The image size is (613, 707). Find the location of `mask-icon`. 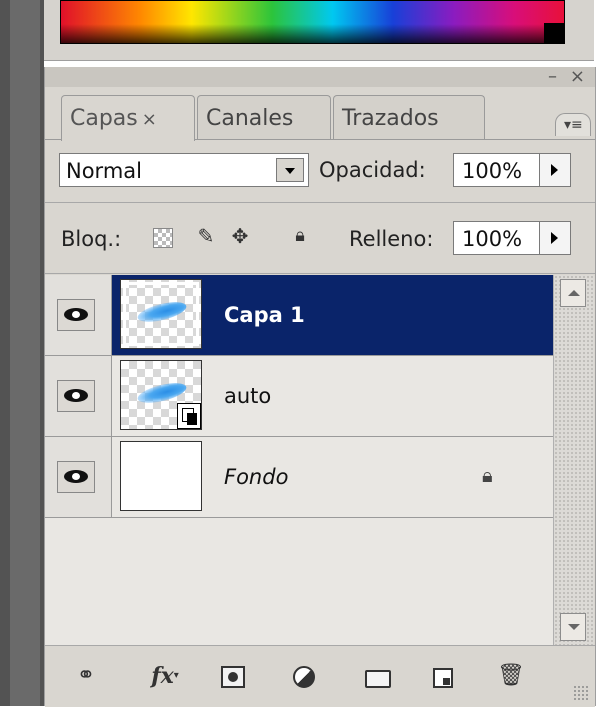

mask-icon is located at coordinates (233, 677).